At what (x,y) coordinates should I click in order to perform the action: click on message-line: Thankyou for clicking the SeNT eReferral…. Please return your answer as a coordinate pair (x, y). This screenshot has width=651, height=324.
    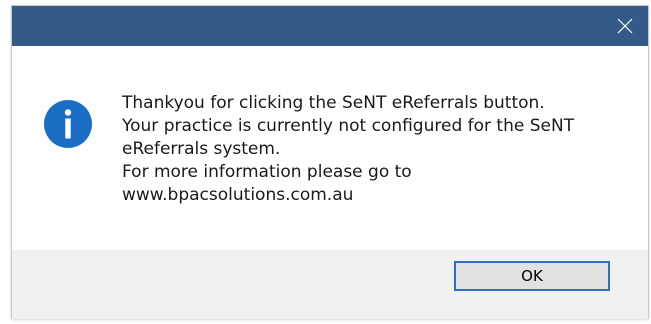
    Looking at the image, I should click on (333, 103).